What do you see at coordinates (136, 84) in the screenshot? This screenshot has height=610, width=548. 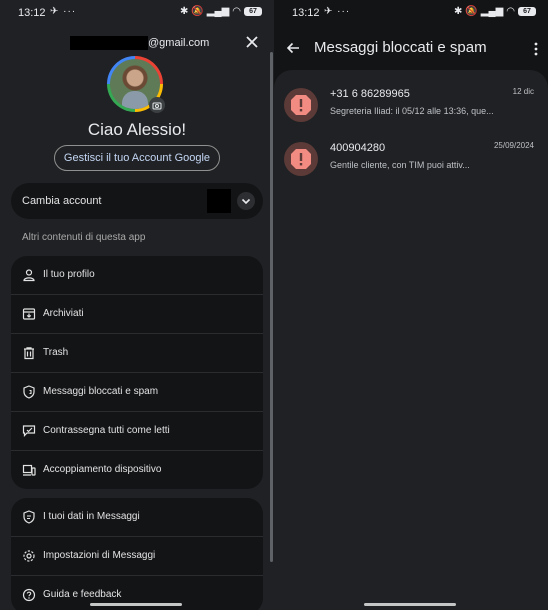 I see `avatar` at bounding box center [136, 84].